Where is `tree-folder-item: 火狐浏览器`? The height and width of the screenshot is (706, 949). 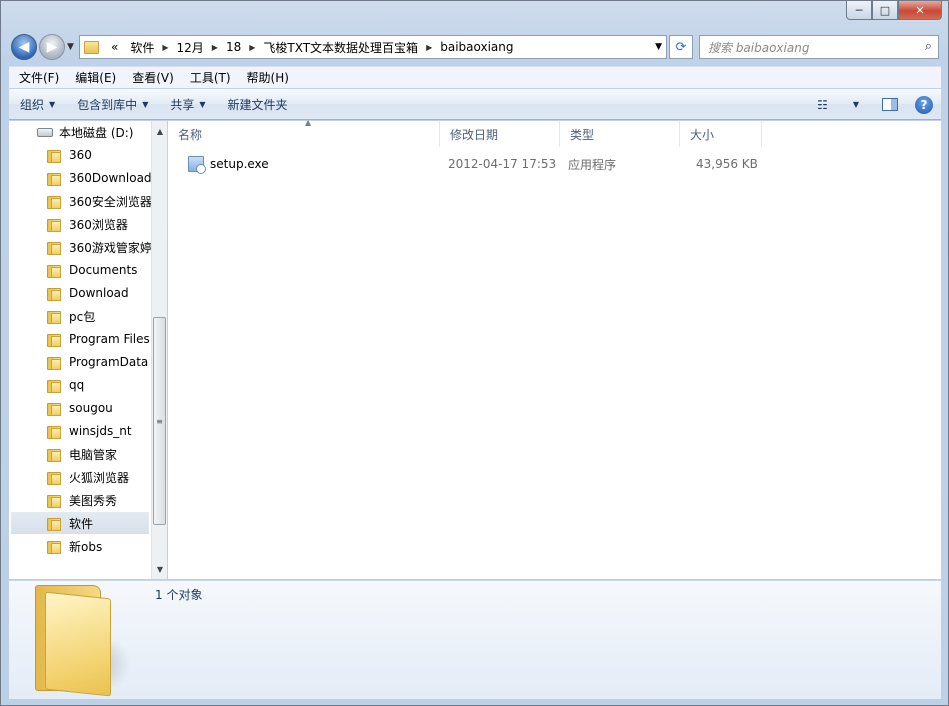
tree-folder-item: 火狐浏览器 is located at coordinates (99, 477).